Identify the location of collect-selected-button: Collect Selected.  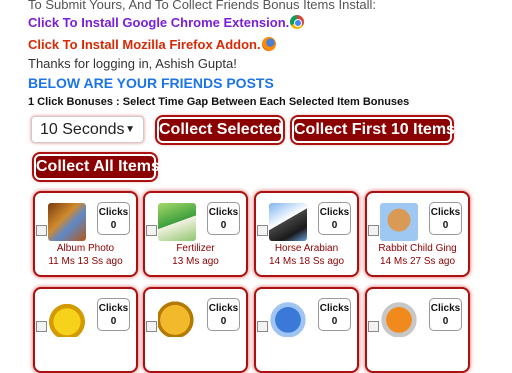
(220, 130).